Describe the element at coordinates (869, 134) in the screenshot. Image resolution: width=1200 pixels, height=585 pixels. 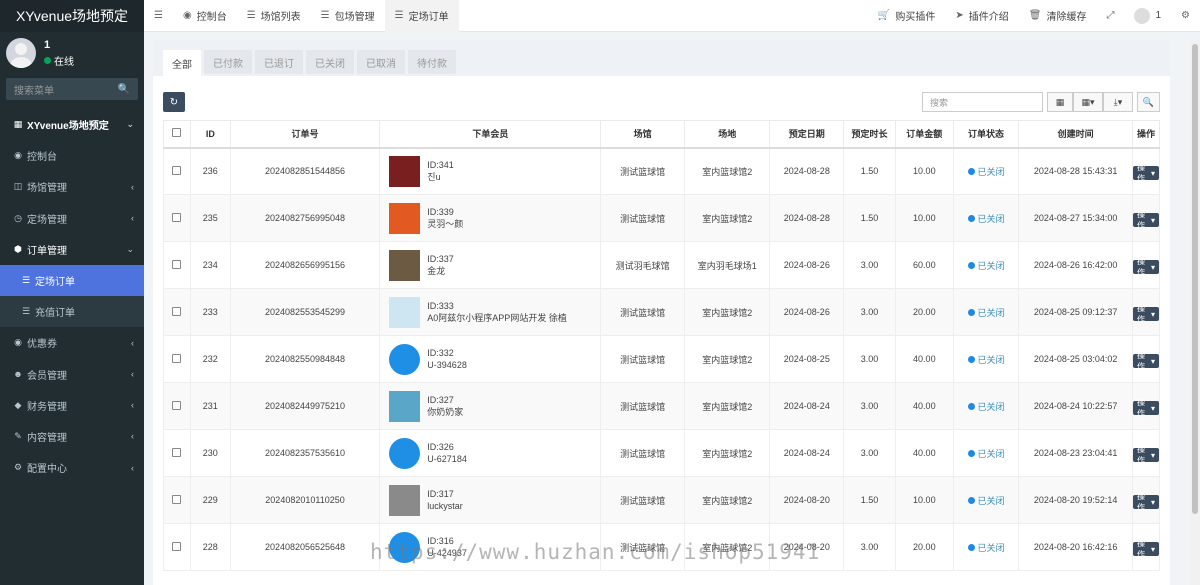
I see `col-hours: 预定时长` at that location.